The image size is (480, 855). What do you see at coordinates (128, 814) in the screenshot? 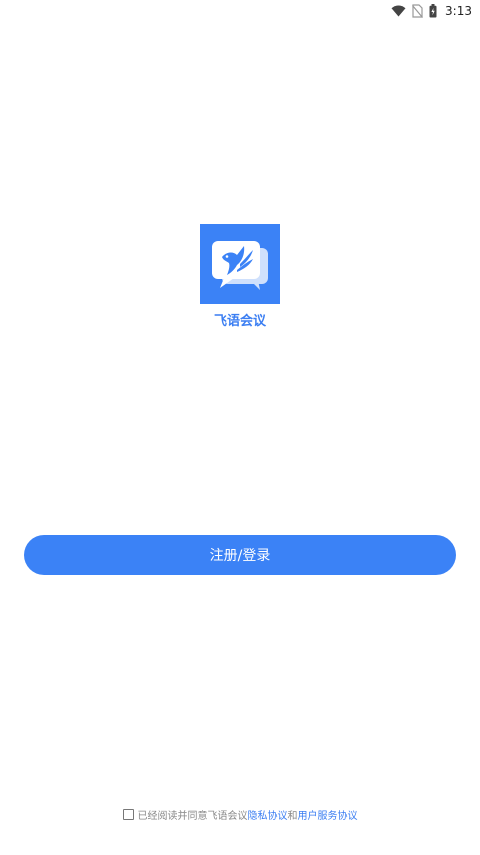
I see `agreement-checkbox` at bounding box center [128, 814].